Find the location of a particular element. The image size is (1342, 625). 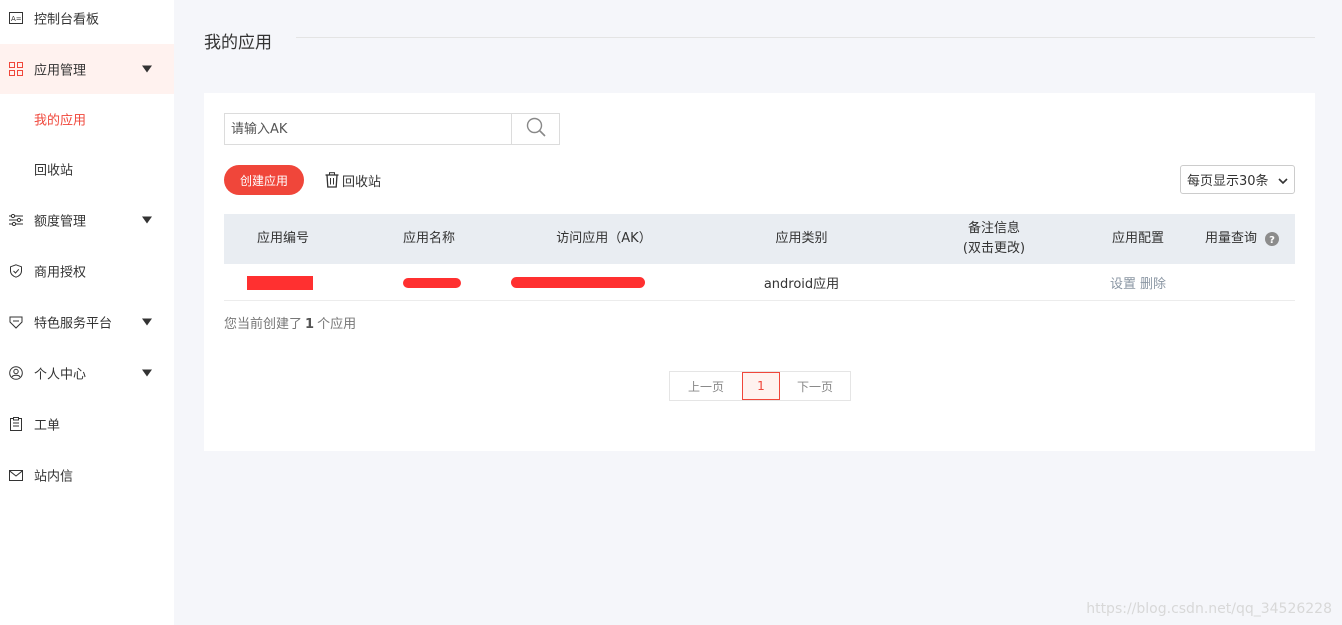

sidebar-item-recycle-bin: 回收站 is located at coordinates (87, 169).